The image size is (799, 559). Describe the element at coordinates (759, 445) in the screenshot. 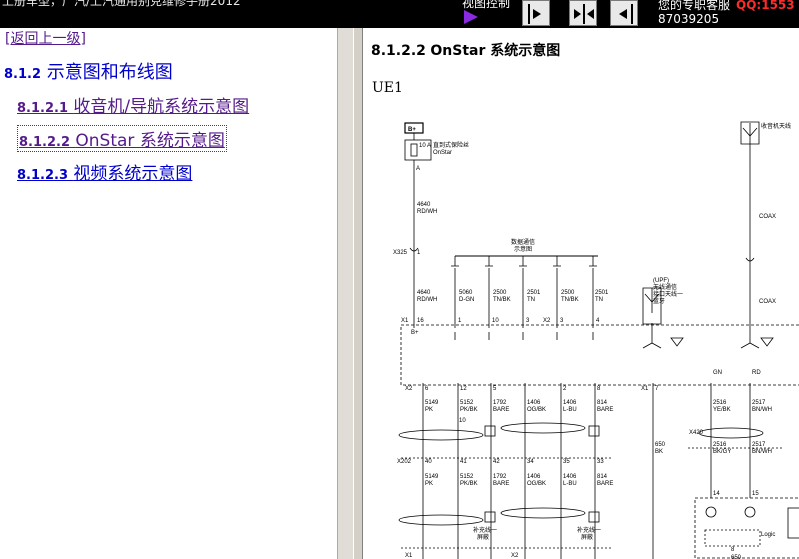

I see `label-wire: 2517` at that location.